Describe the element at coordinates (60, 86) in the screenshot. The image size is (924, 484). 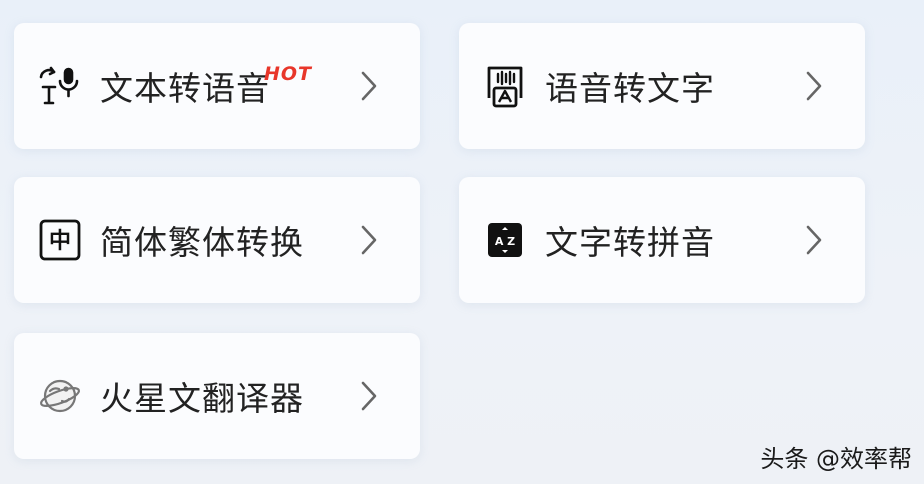
I see `text-to-speech-icon` at that location.